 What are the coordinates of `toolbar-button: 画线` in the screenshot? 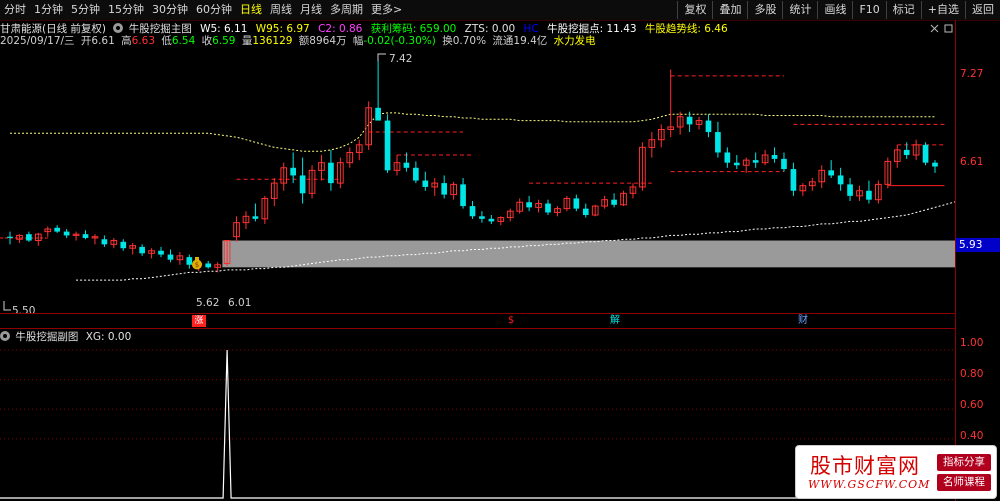 It's located at (834, 10).